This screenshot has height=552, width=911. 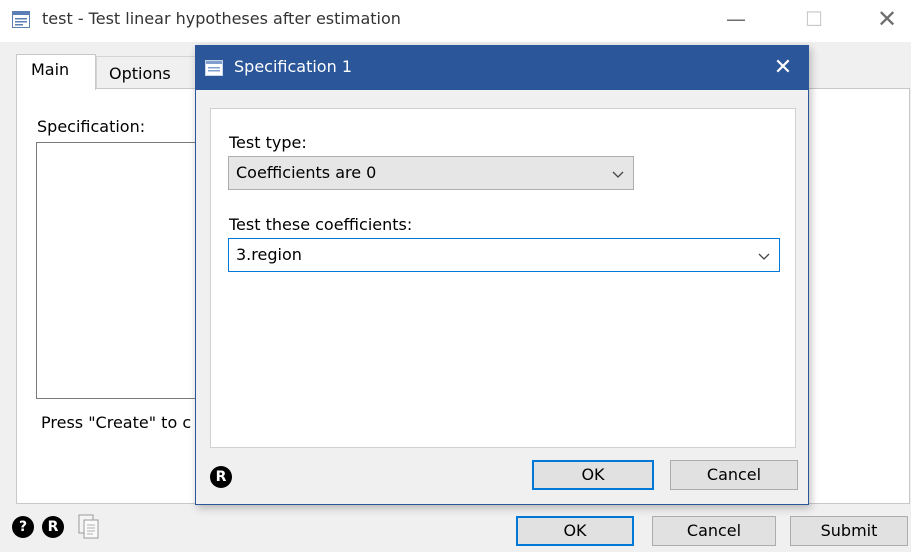 I want to click on coefficients-label: Test these coefficients:, so click(x=321, y=224).